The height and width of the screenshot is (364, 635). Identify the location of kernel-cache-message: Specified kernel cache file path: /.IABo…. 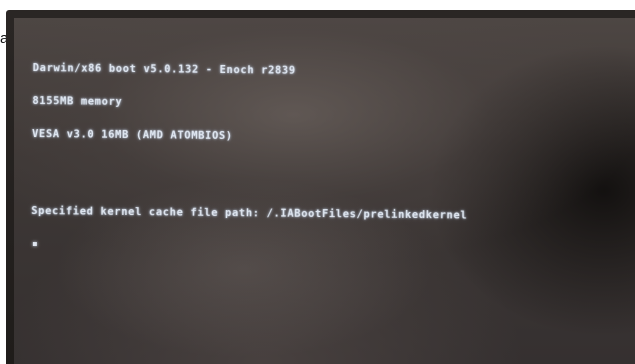
(249, 213).